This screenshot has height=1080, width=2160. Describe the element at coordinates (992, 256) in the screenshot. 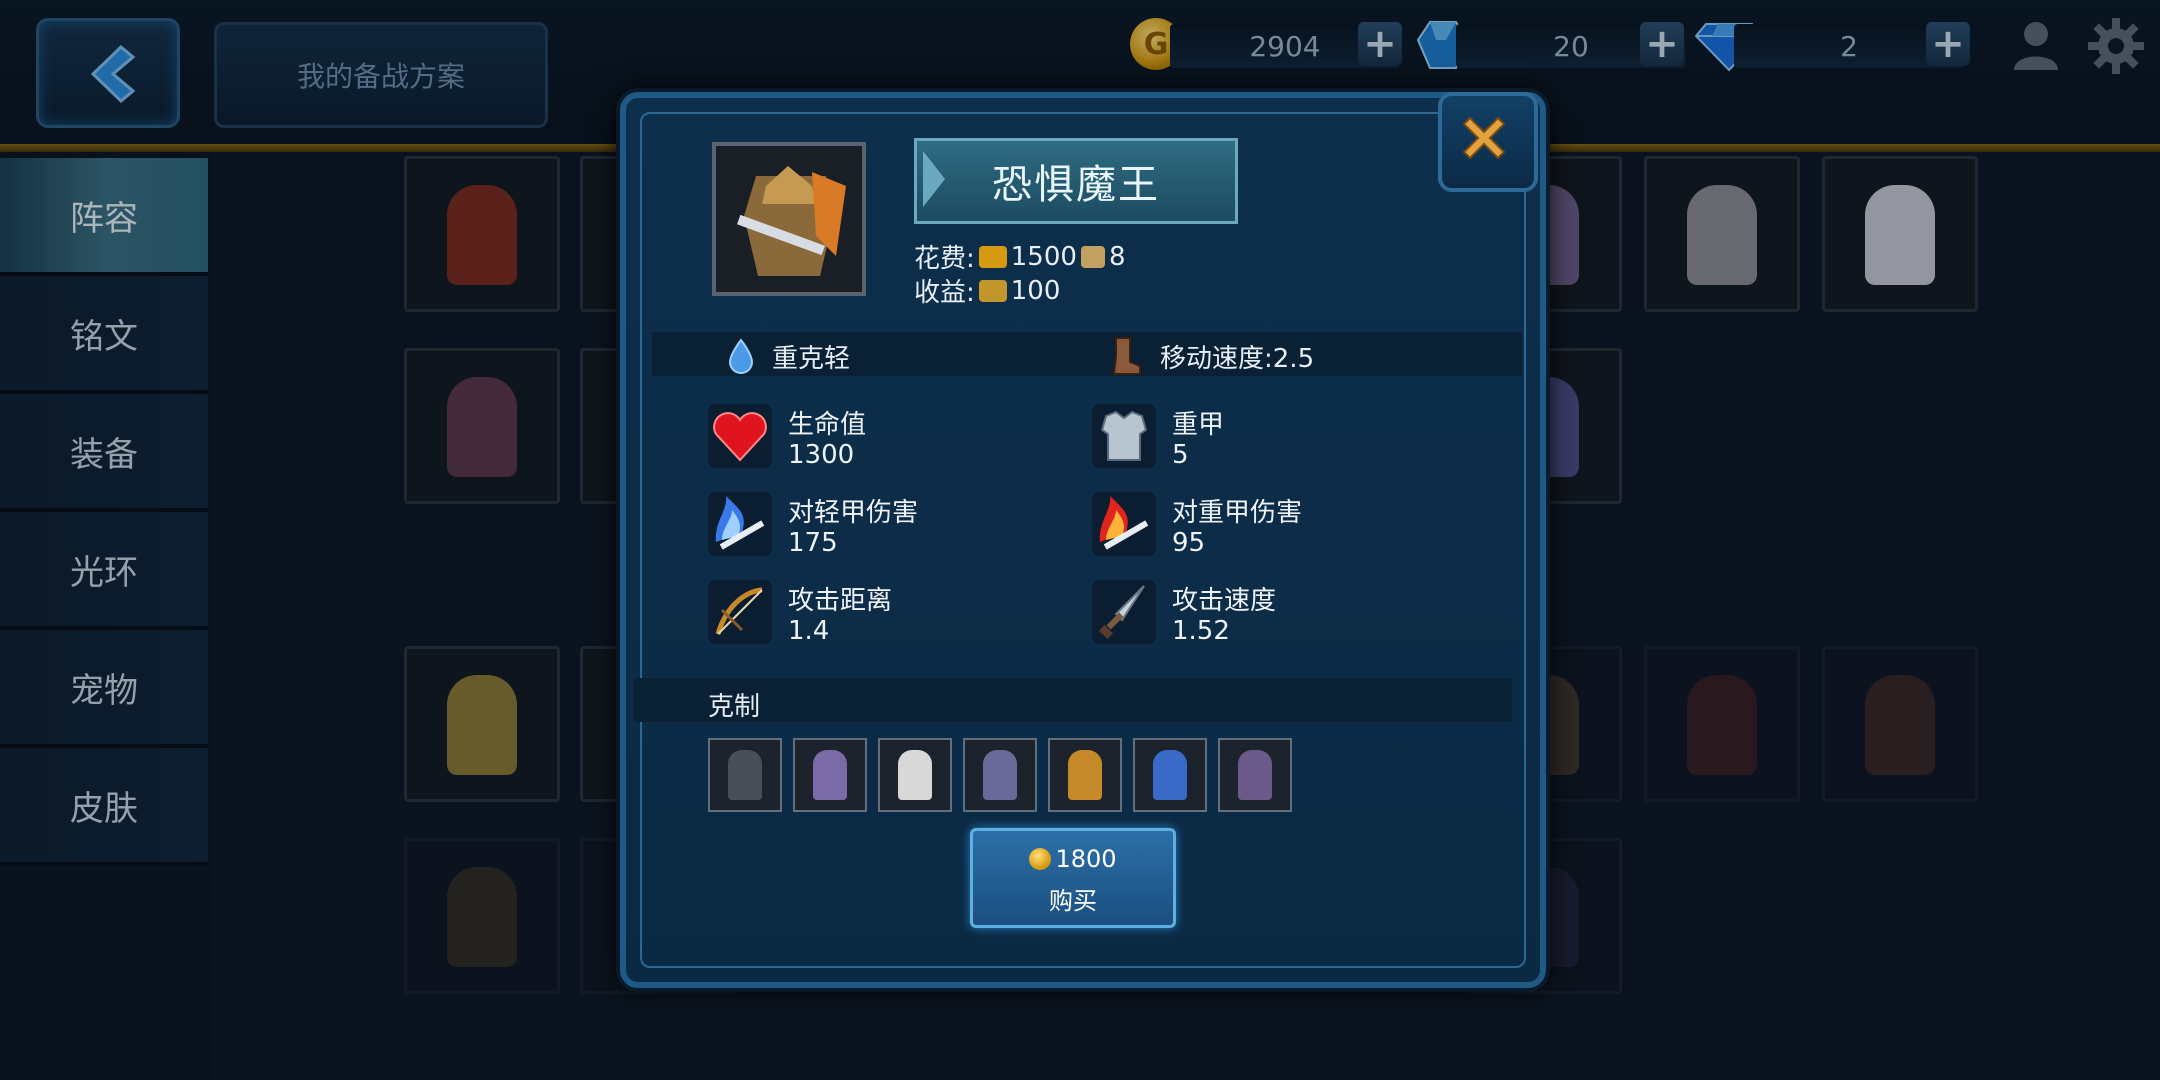

I see `gold-bar-icon` at that location.